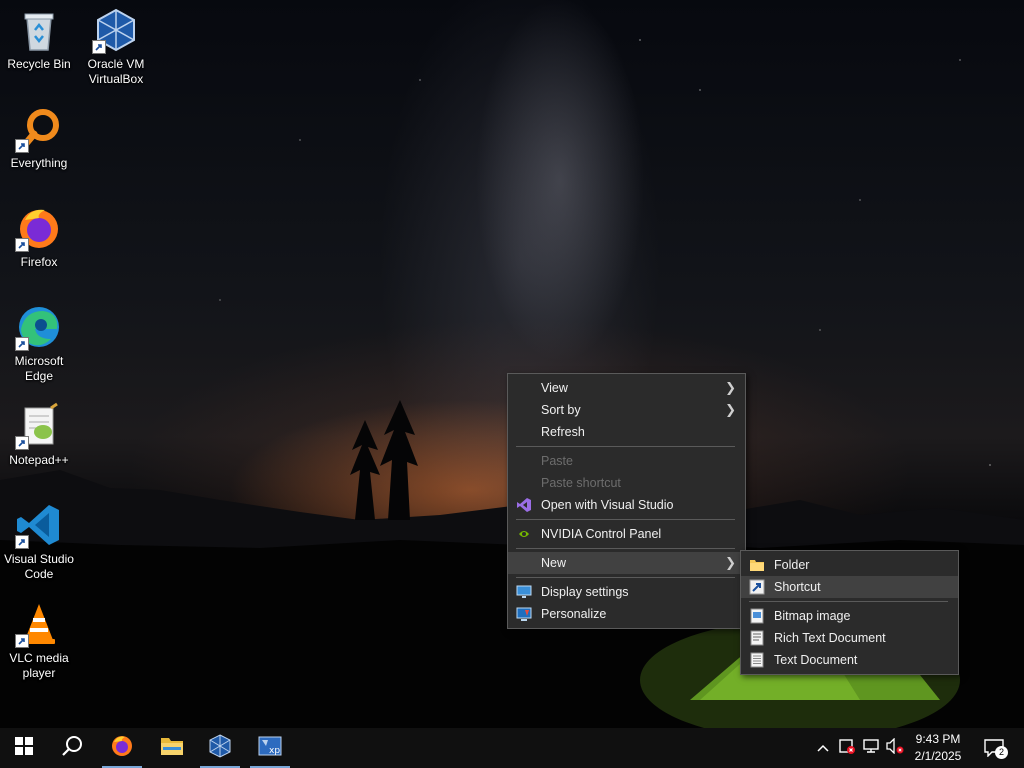  I want to click on desktop-icon-vlc: VLC media player, so click(39, 640).